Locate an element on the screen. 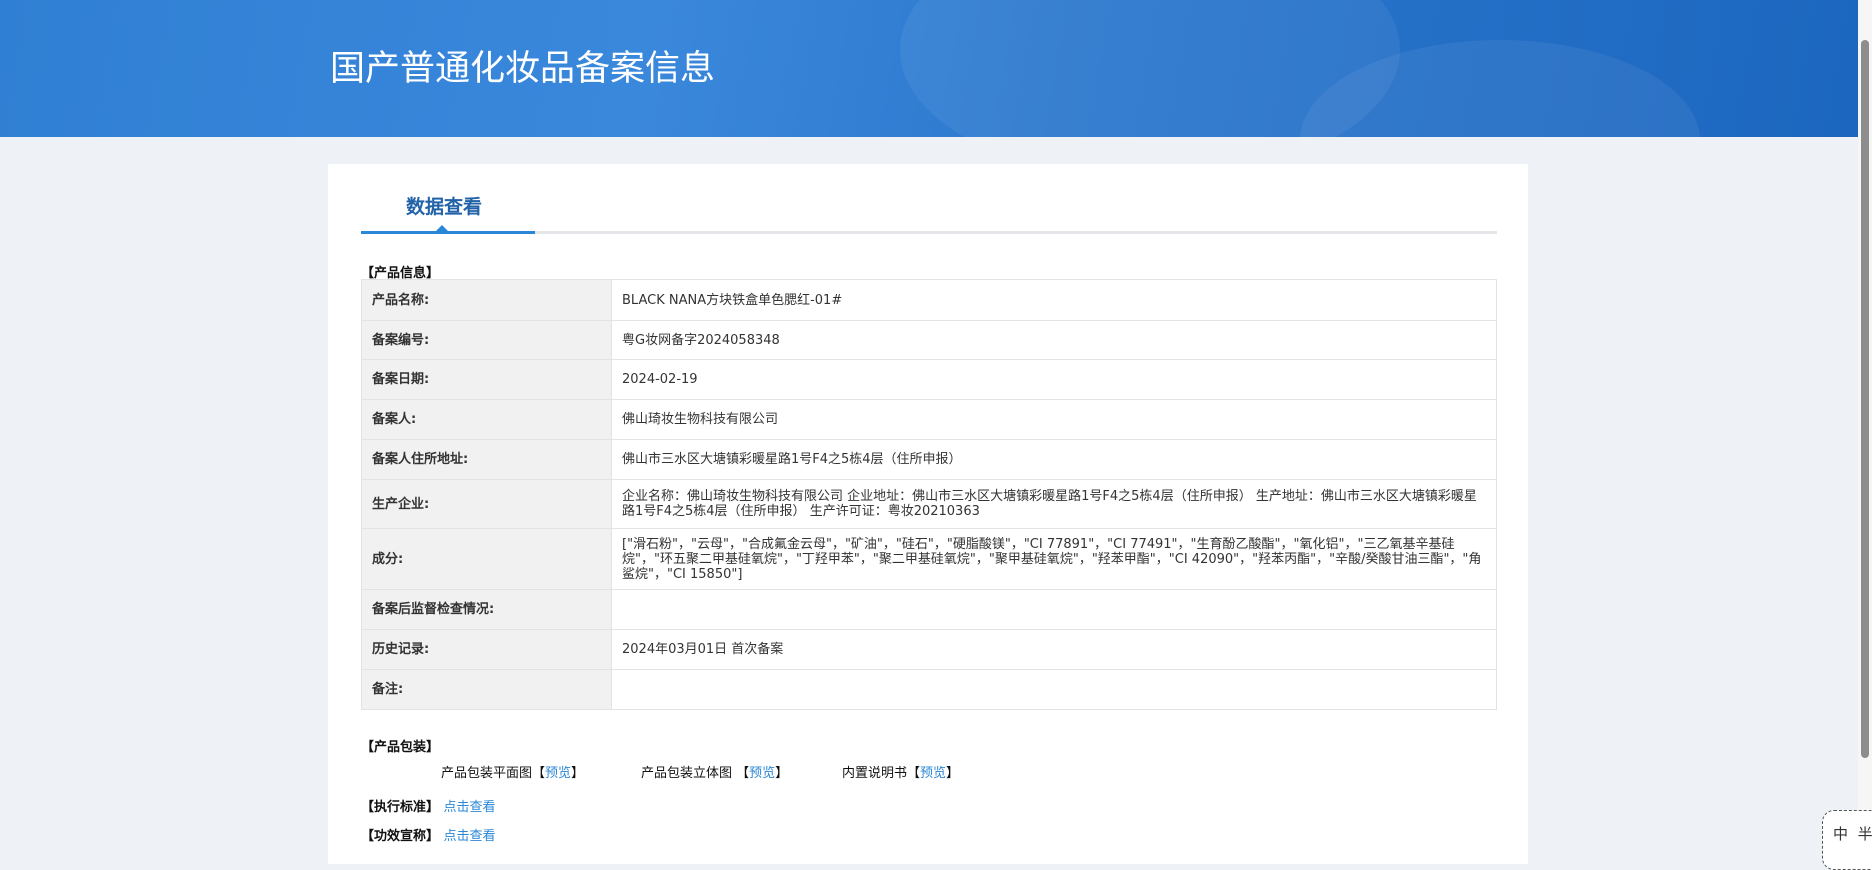 This screenshot has width=1872, height=870. row-label: 备注: is located at coordinates (486, 689).